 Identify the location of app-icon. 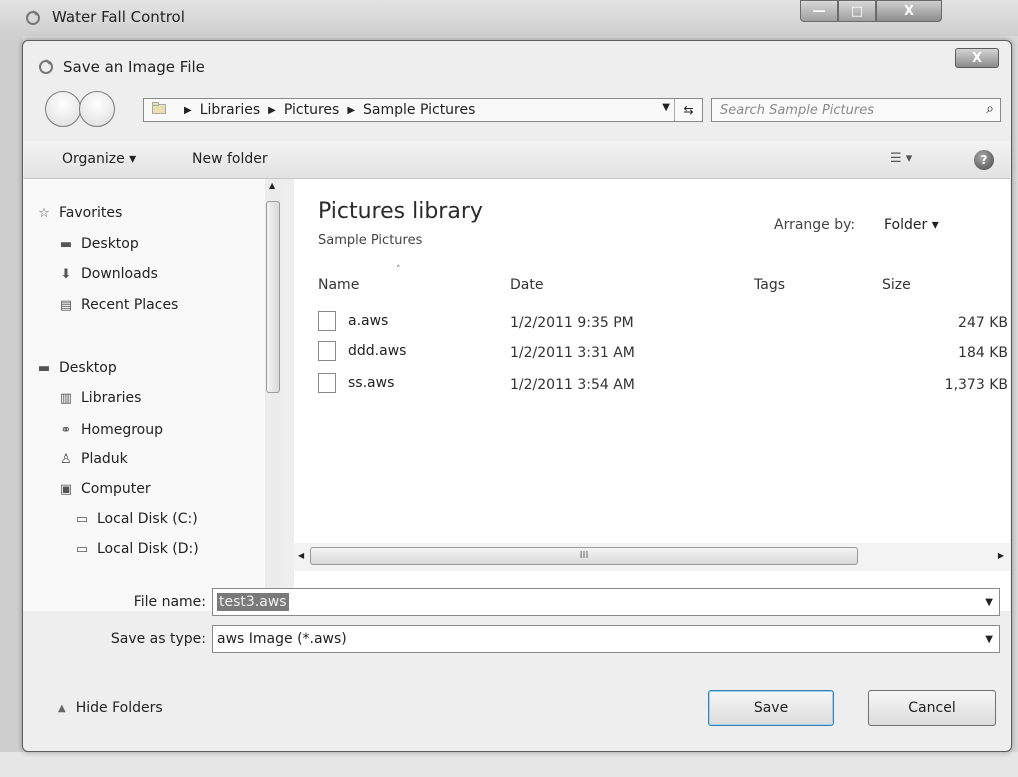
(33, 20).